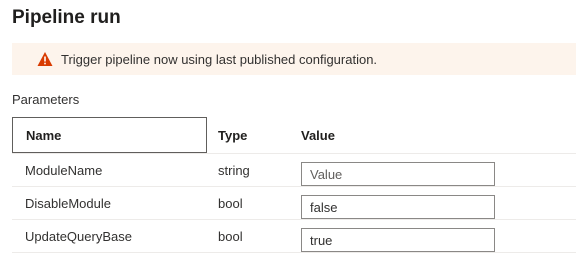 This screenshot has width=588, height=273. Describe the element at coordinates (66, 17) in the screenshot. I see `page-title: Pipeline run` at that location.